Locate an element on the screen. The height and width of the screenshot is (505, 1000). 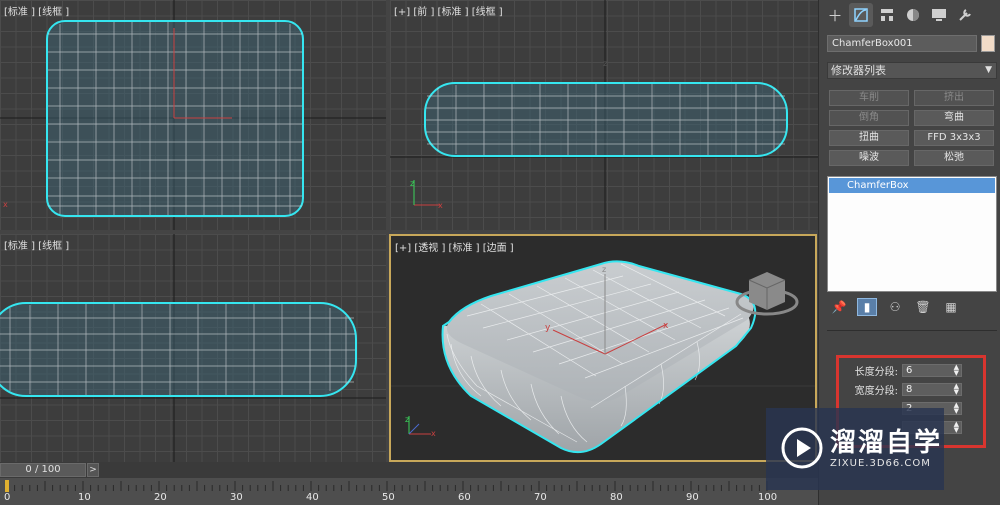
viewport-persp-view-menu: [透视 ] is located at coordinates (429, 248).